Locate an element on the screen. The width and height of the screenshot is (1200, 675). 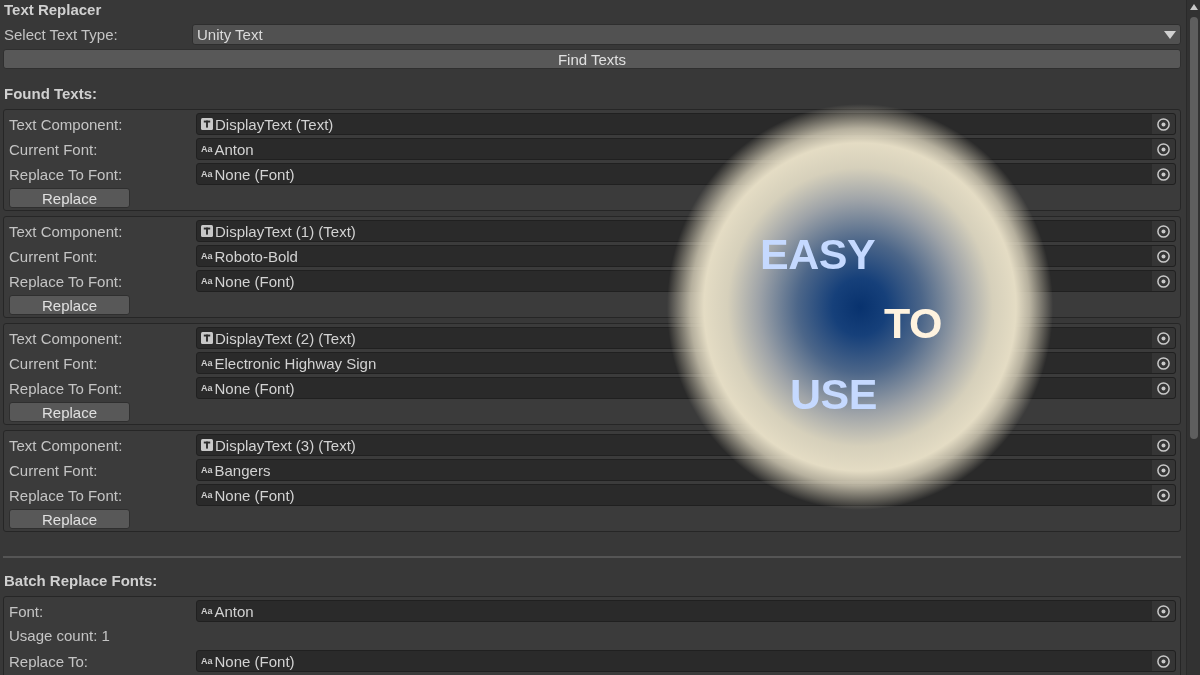
field-value: Bangers is located at coordinates (242, 470).